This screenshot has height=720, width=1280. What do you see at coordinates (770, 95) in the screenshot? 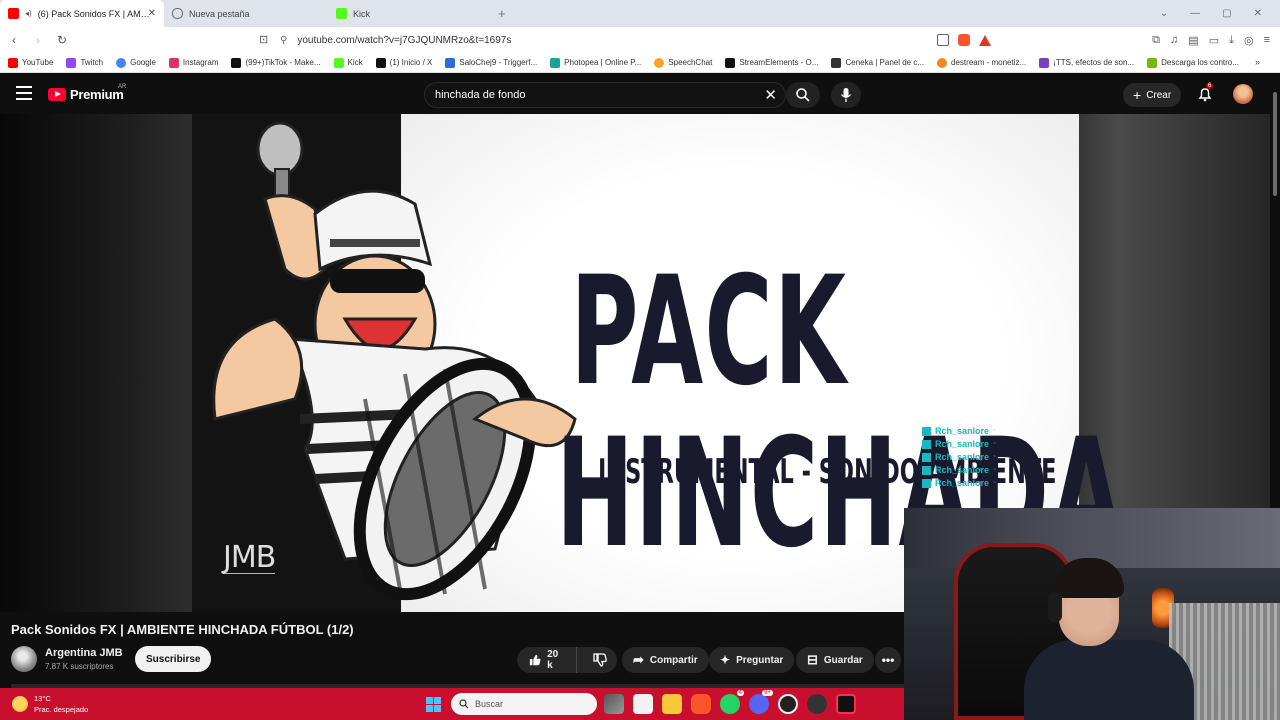
I see `clear-search-icon: ✕` at bounding box center [770, 95].